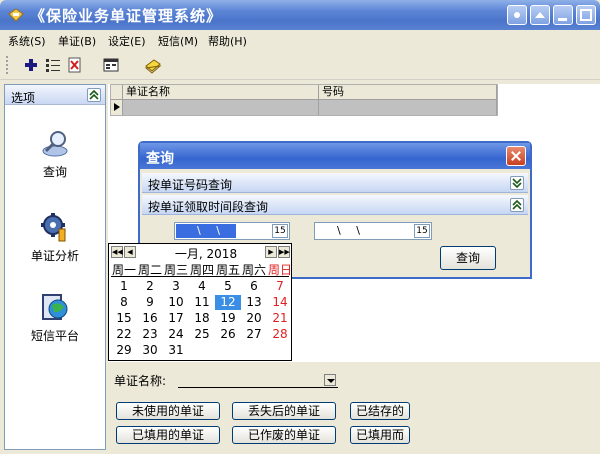  Describe the element at coordinates (300, 15) in the screenshot. I see `title-bar: 《保险业务单证管理系统》` at that location.